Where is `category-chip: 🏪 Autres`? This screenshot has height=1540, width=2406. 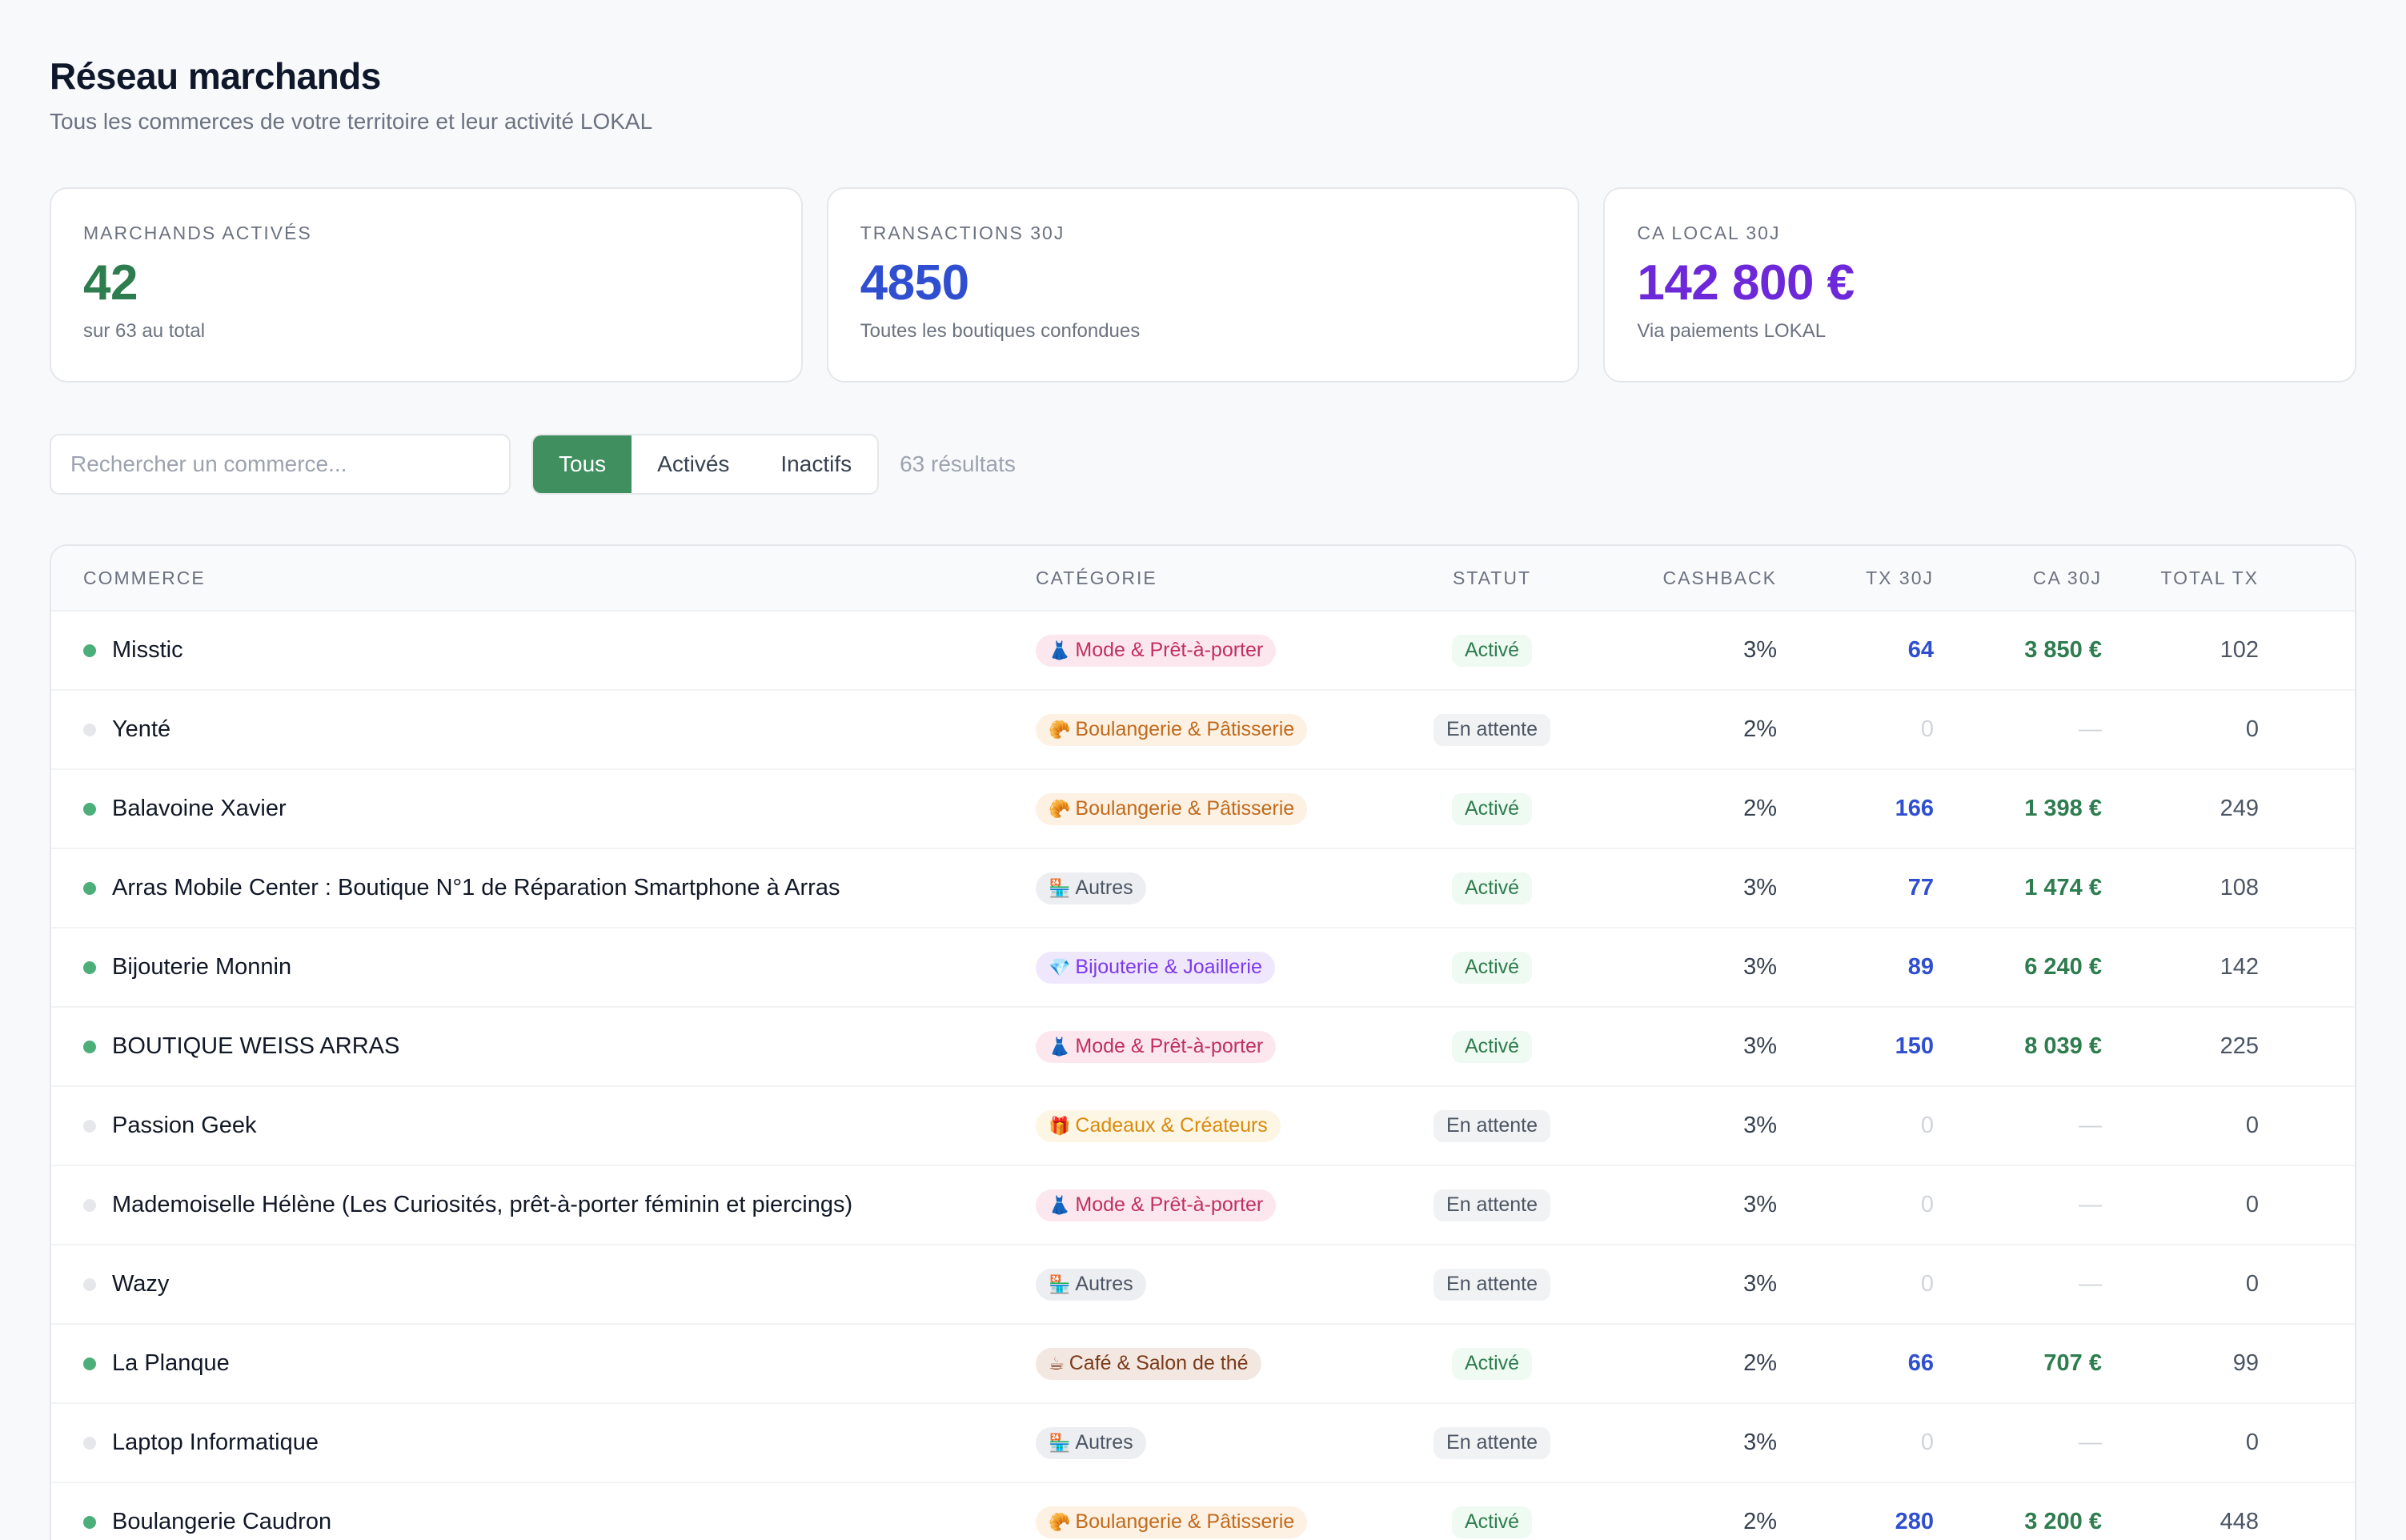 category-chip: 🏪 Autres is located at coordinates (1091, 1285).